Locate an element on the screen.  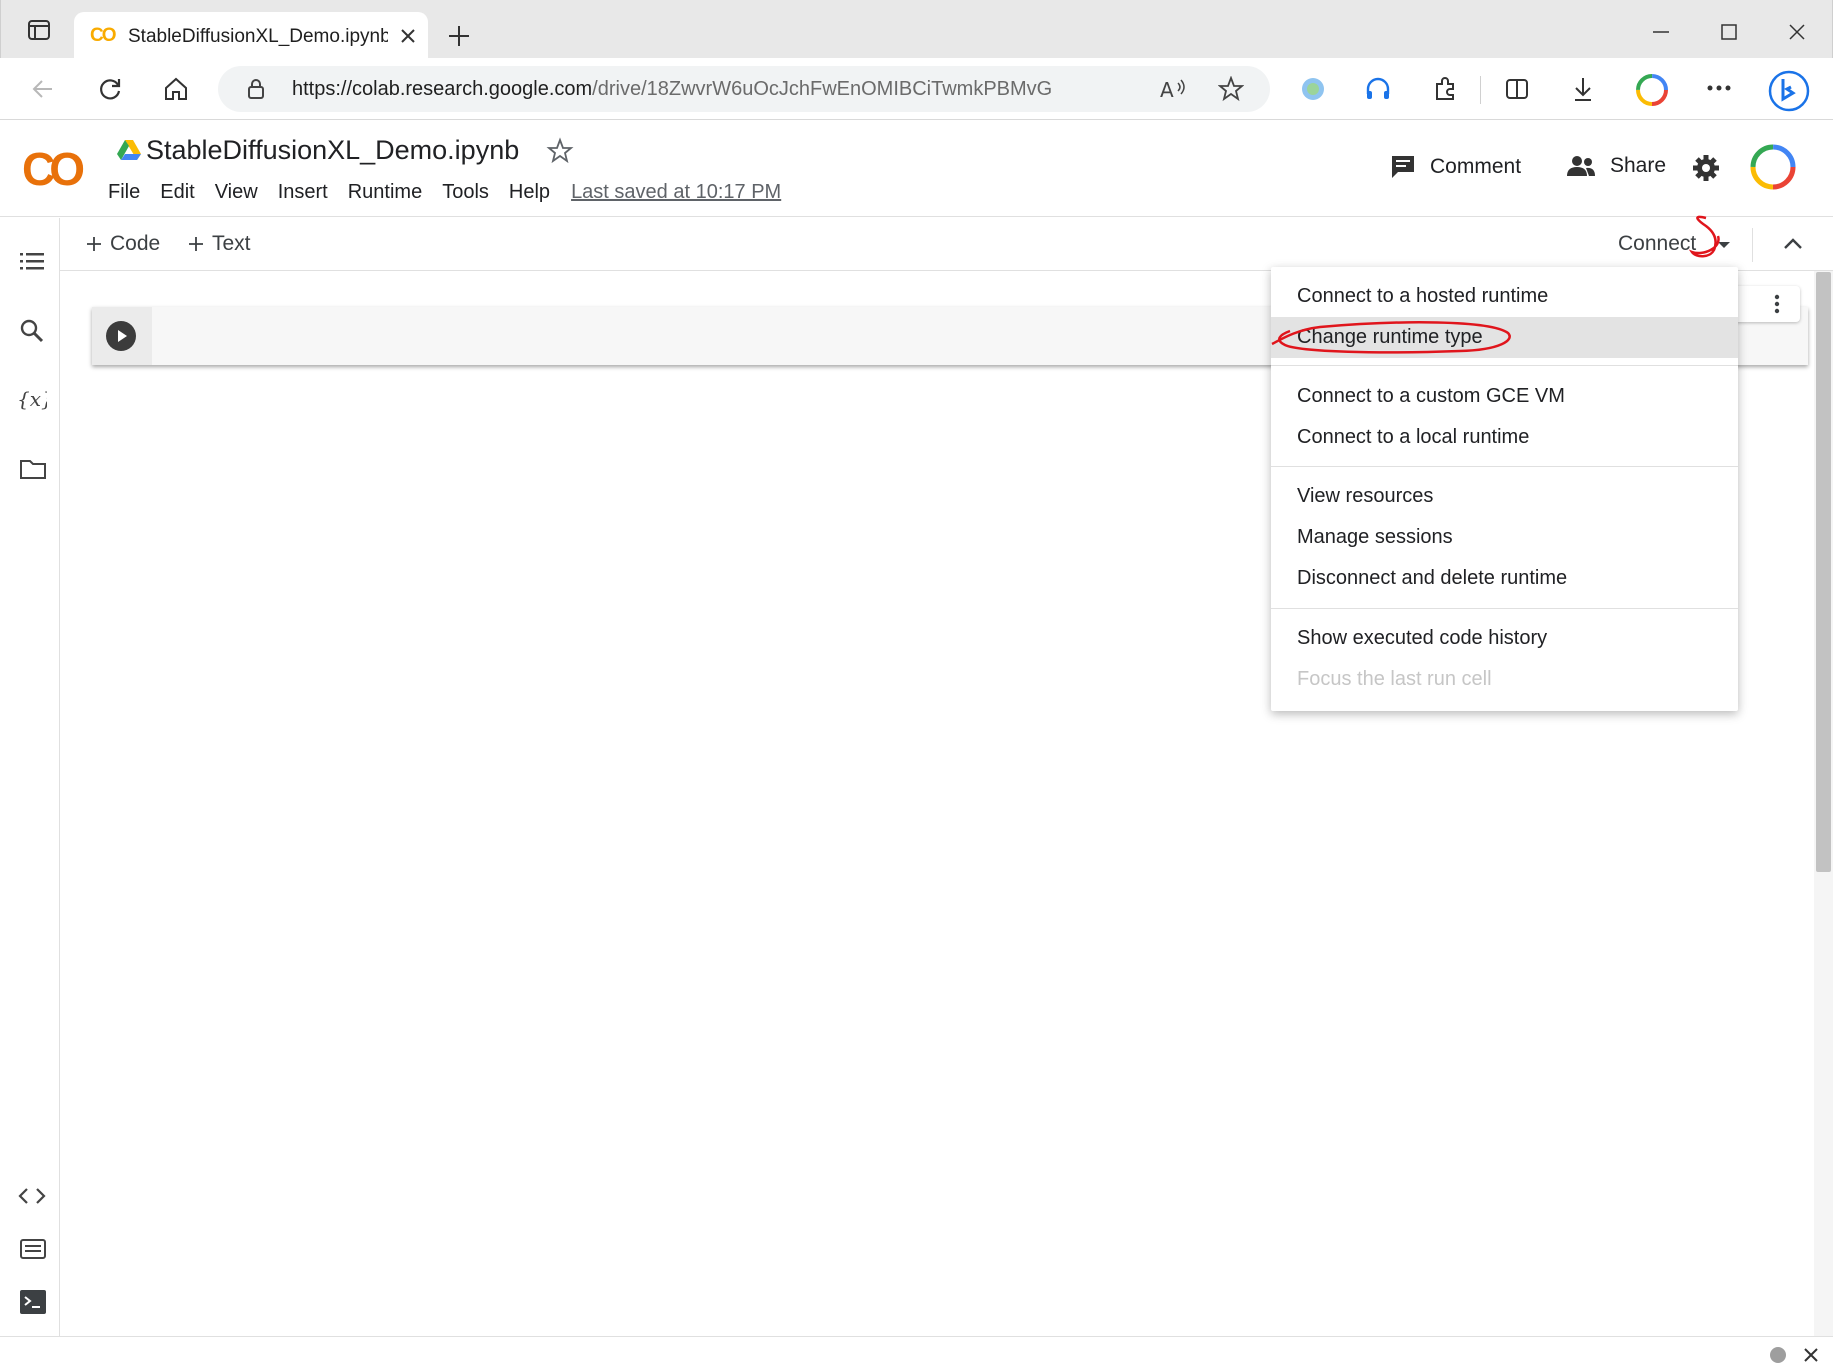
comment-button: Comment is located at coordinates (1455, 167).